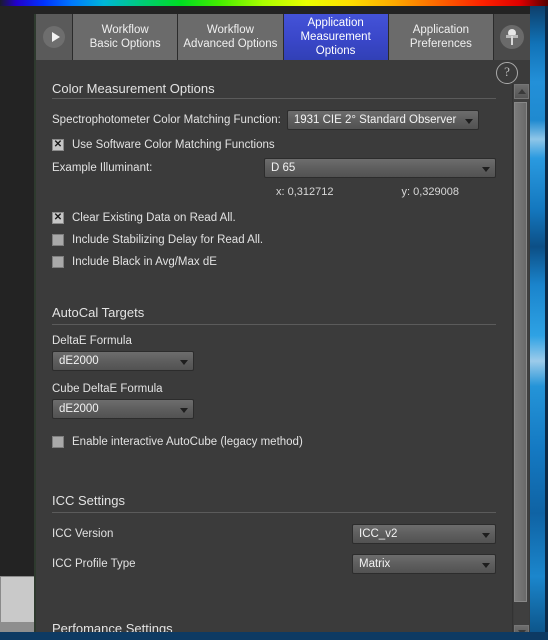 Image resolution: width=548 pixels, height=640 pixels. I want to click on illuminant-x-value: x: 0,312712, so click(305, 192).